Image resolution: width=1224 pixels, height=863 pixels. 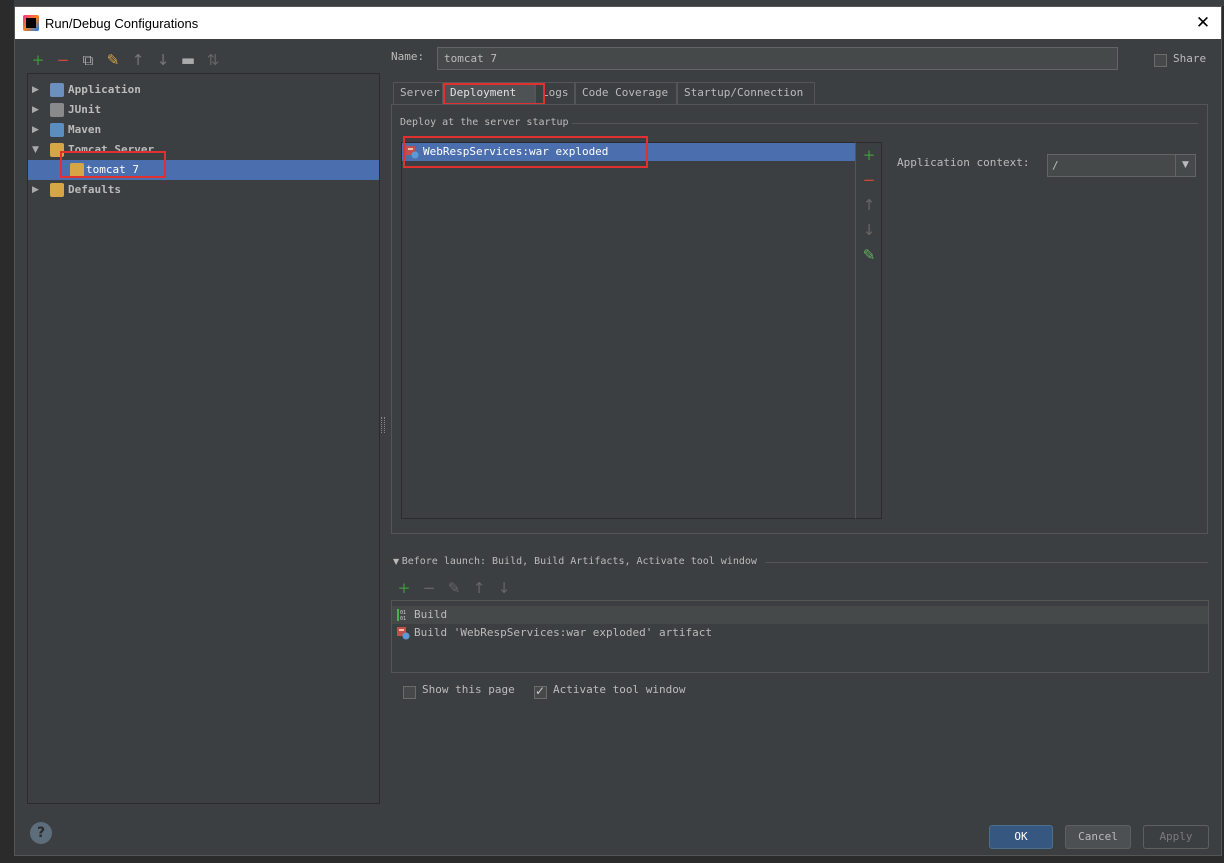 I want to click on share-label: Share, so click(x=1190, y=58).